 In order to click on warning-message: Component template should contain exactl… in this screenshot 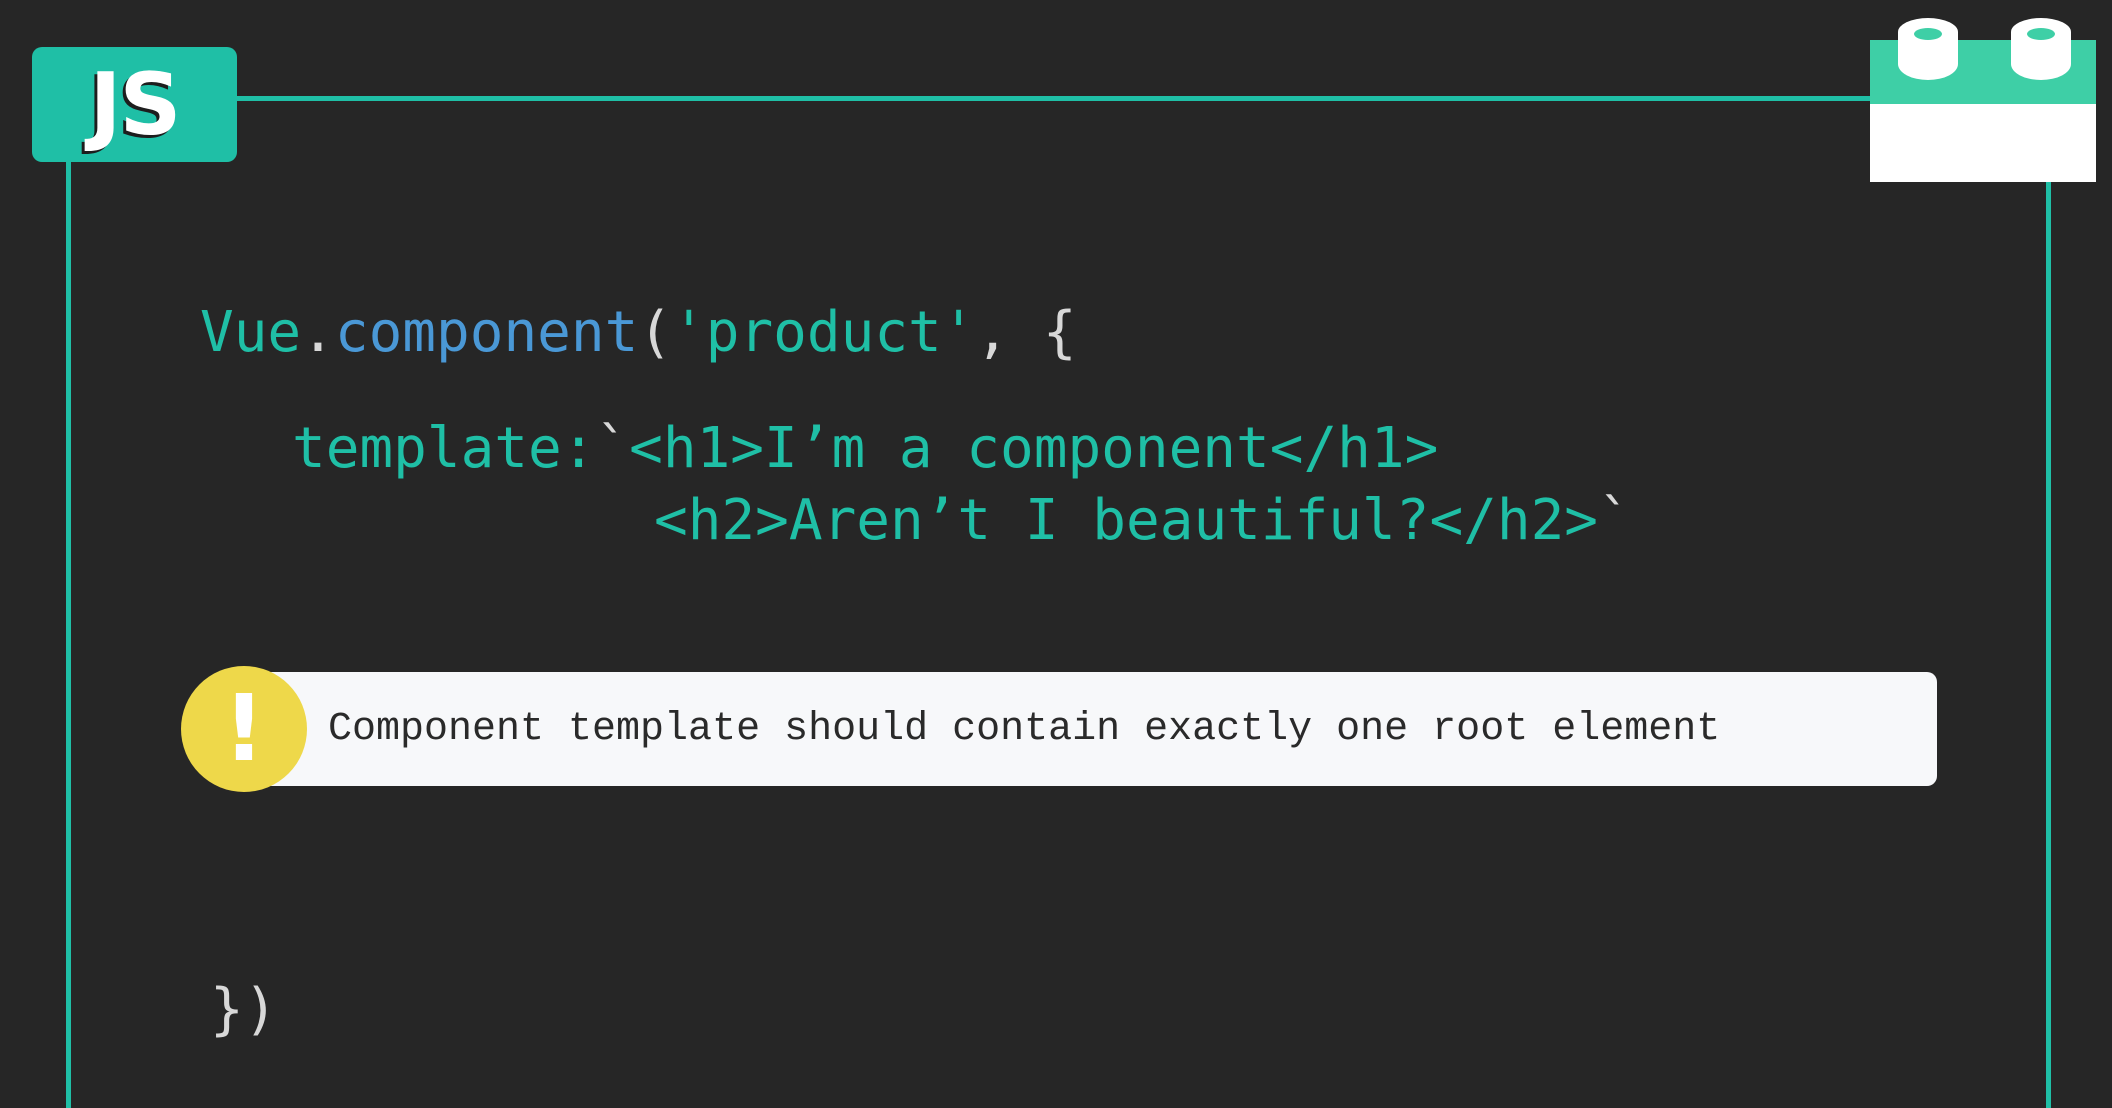, I will do `click(1024, 729)`.